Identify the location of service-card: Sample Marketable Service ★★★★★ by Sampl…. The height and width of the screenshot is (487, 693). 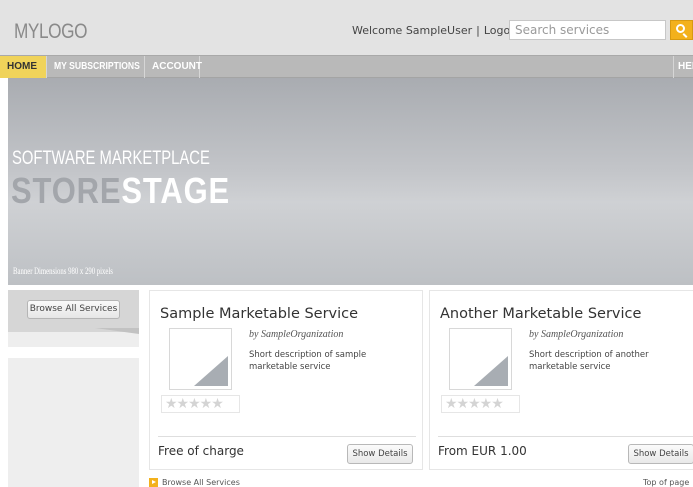
(286, 380).